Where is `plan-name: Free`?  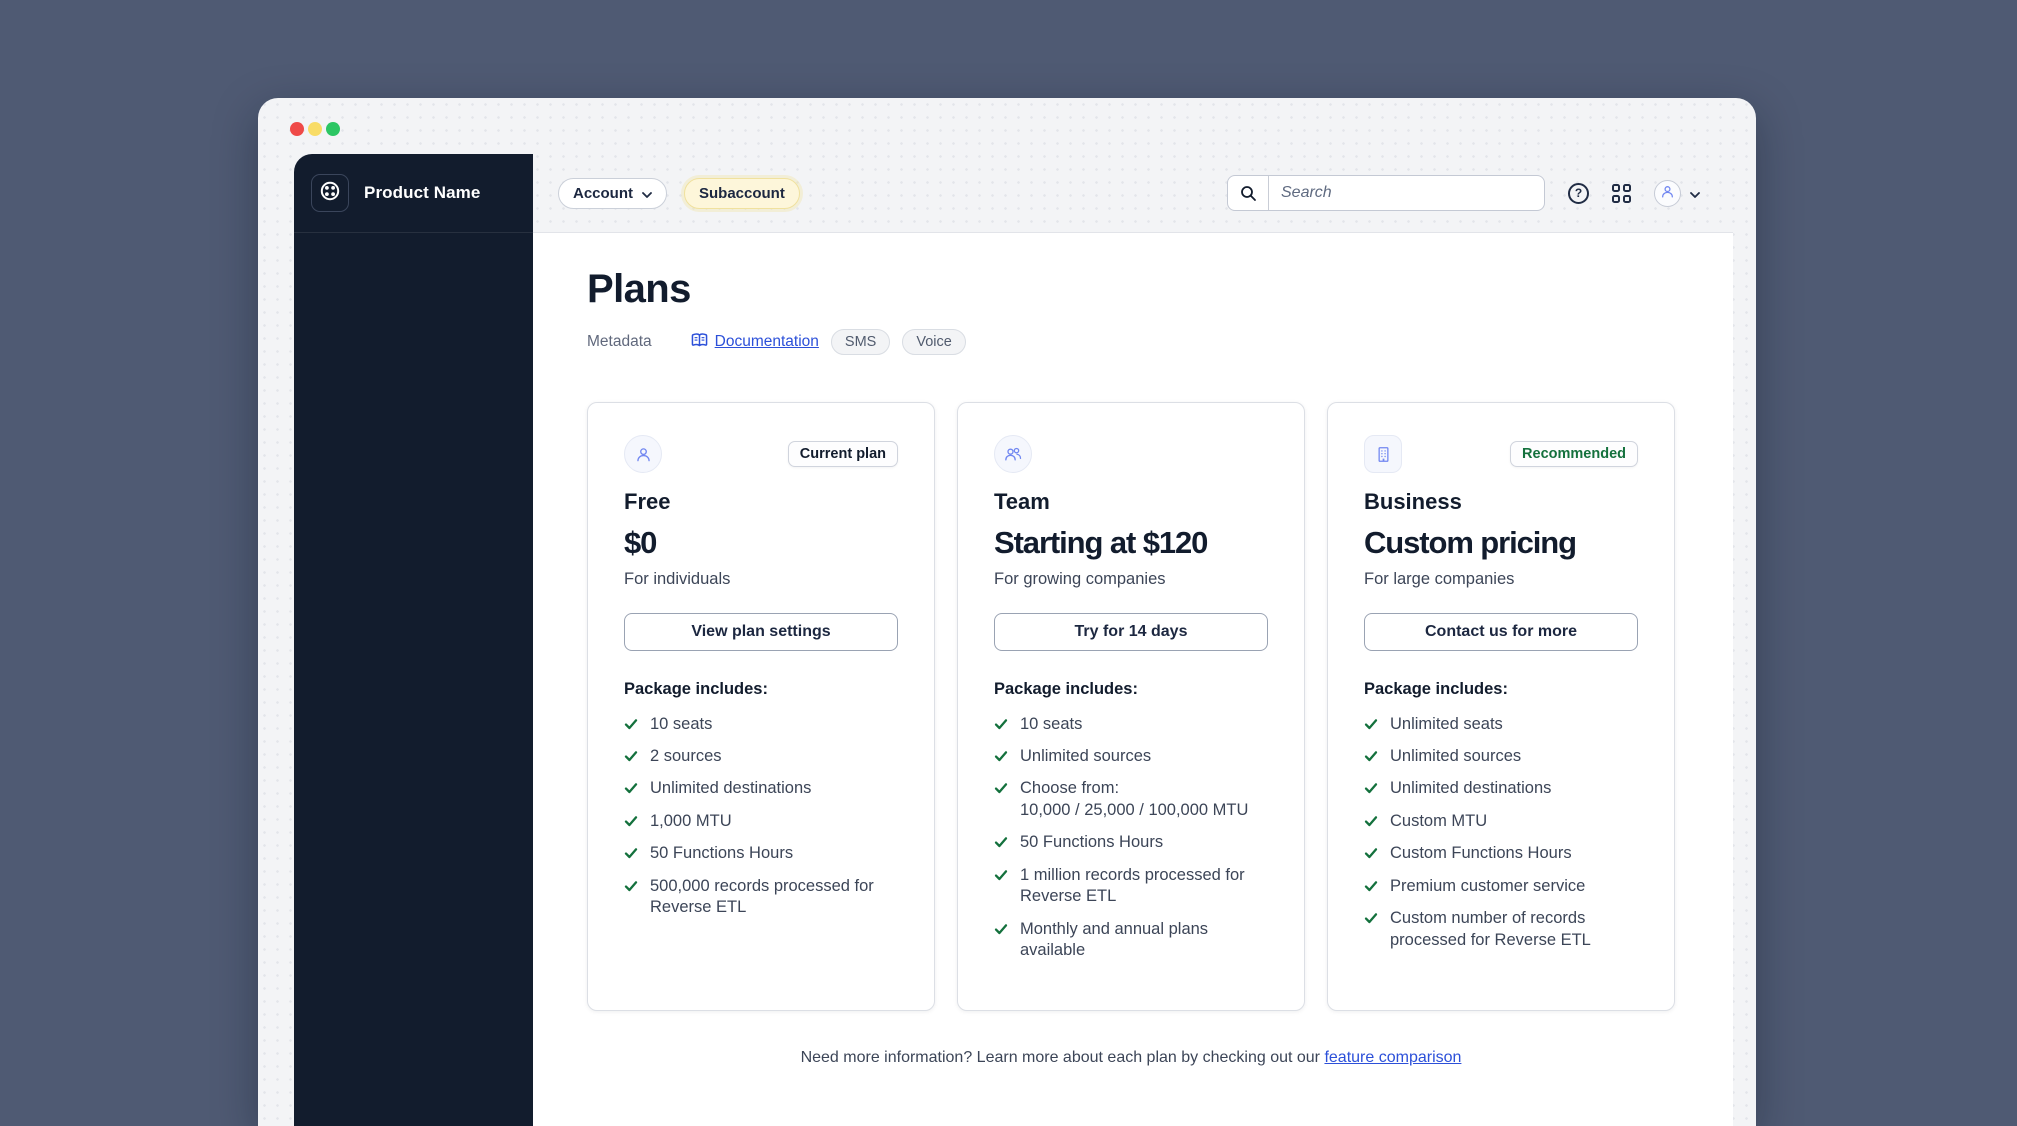 plan-name: Free is located at coordinates (647, 501).